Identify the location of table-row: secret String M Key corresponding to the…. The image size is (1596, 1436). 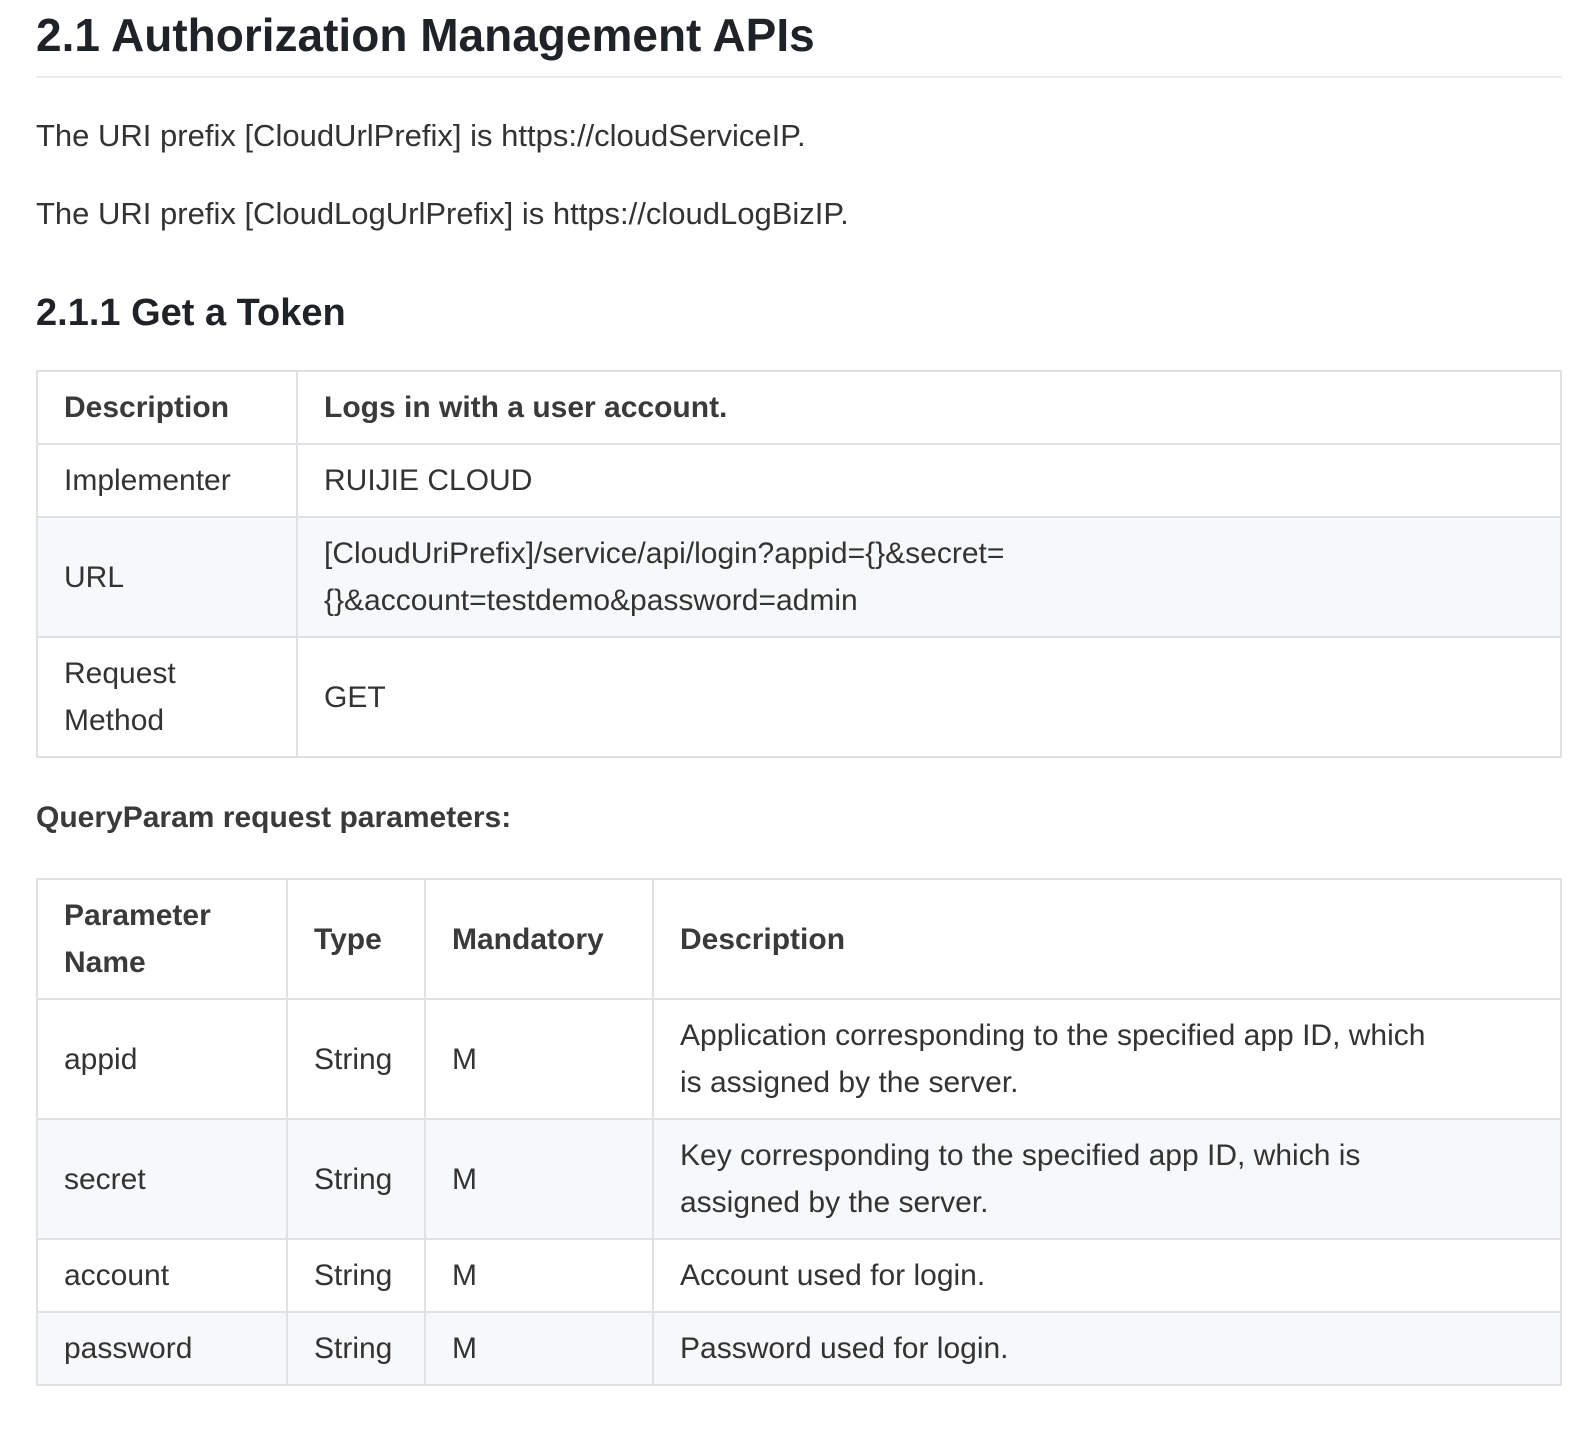
(799, 1179).